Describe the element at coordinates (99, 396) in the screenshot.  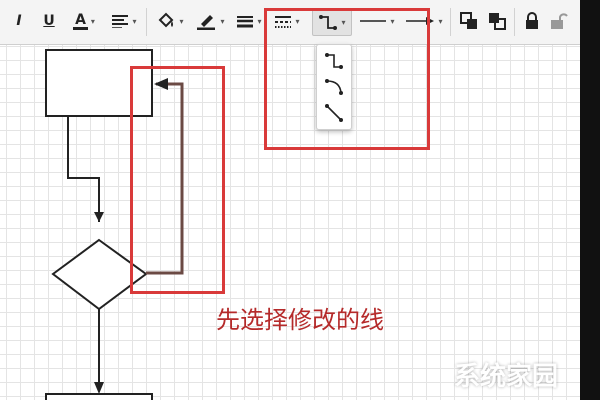
I see `process-shape-bottom` at that location.